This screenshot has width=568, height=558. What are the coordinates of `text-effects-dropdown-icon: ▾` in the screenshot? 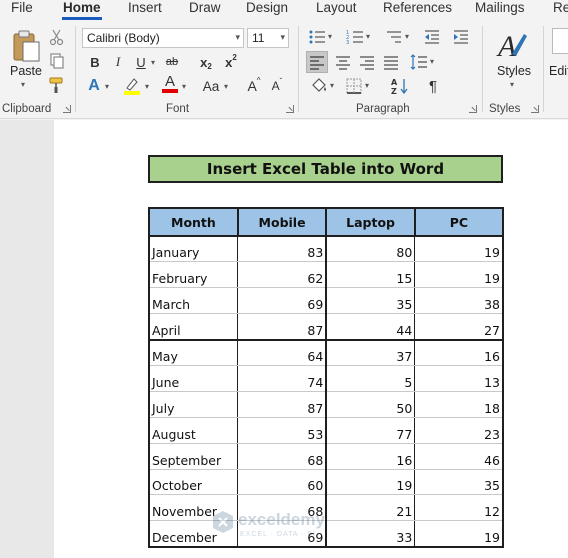 It's located at (107, 86).